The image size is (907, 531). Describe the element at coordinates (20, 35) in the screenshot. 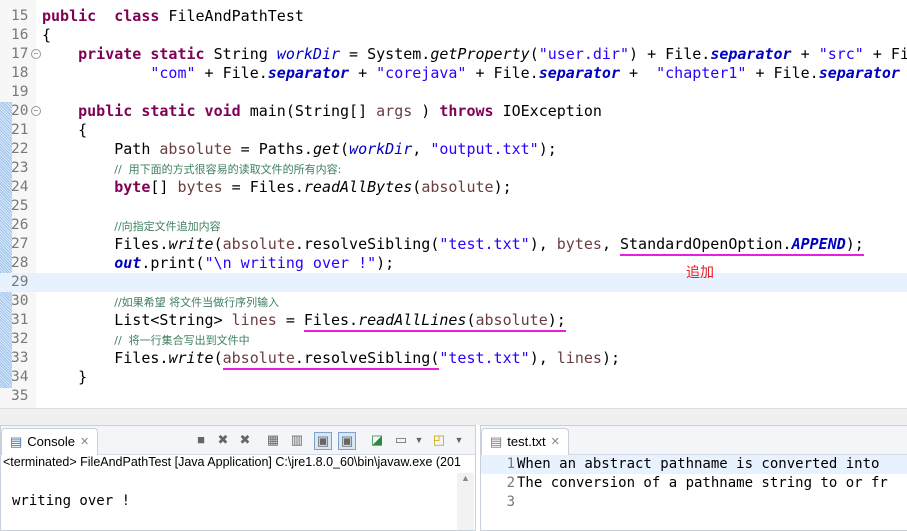

I see `line-number: 16` at that location.